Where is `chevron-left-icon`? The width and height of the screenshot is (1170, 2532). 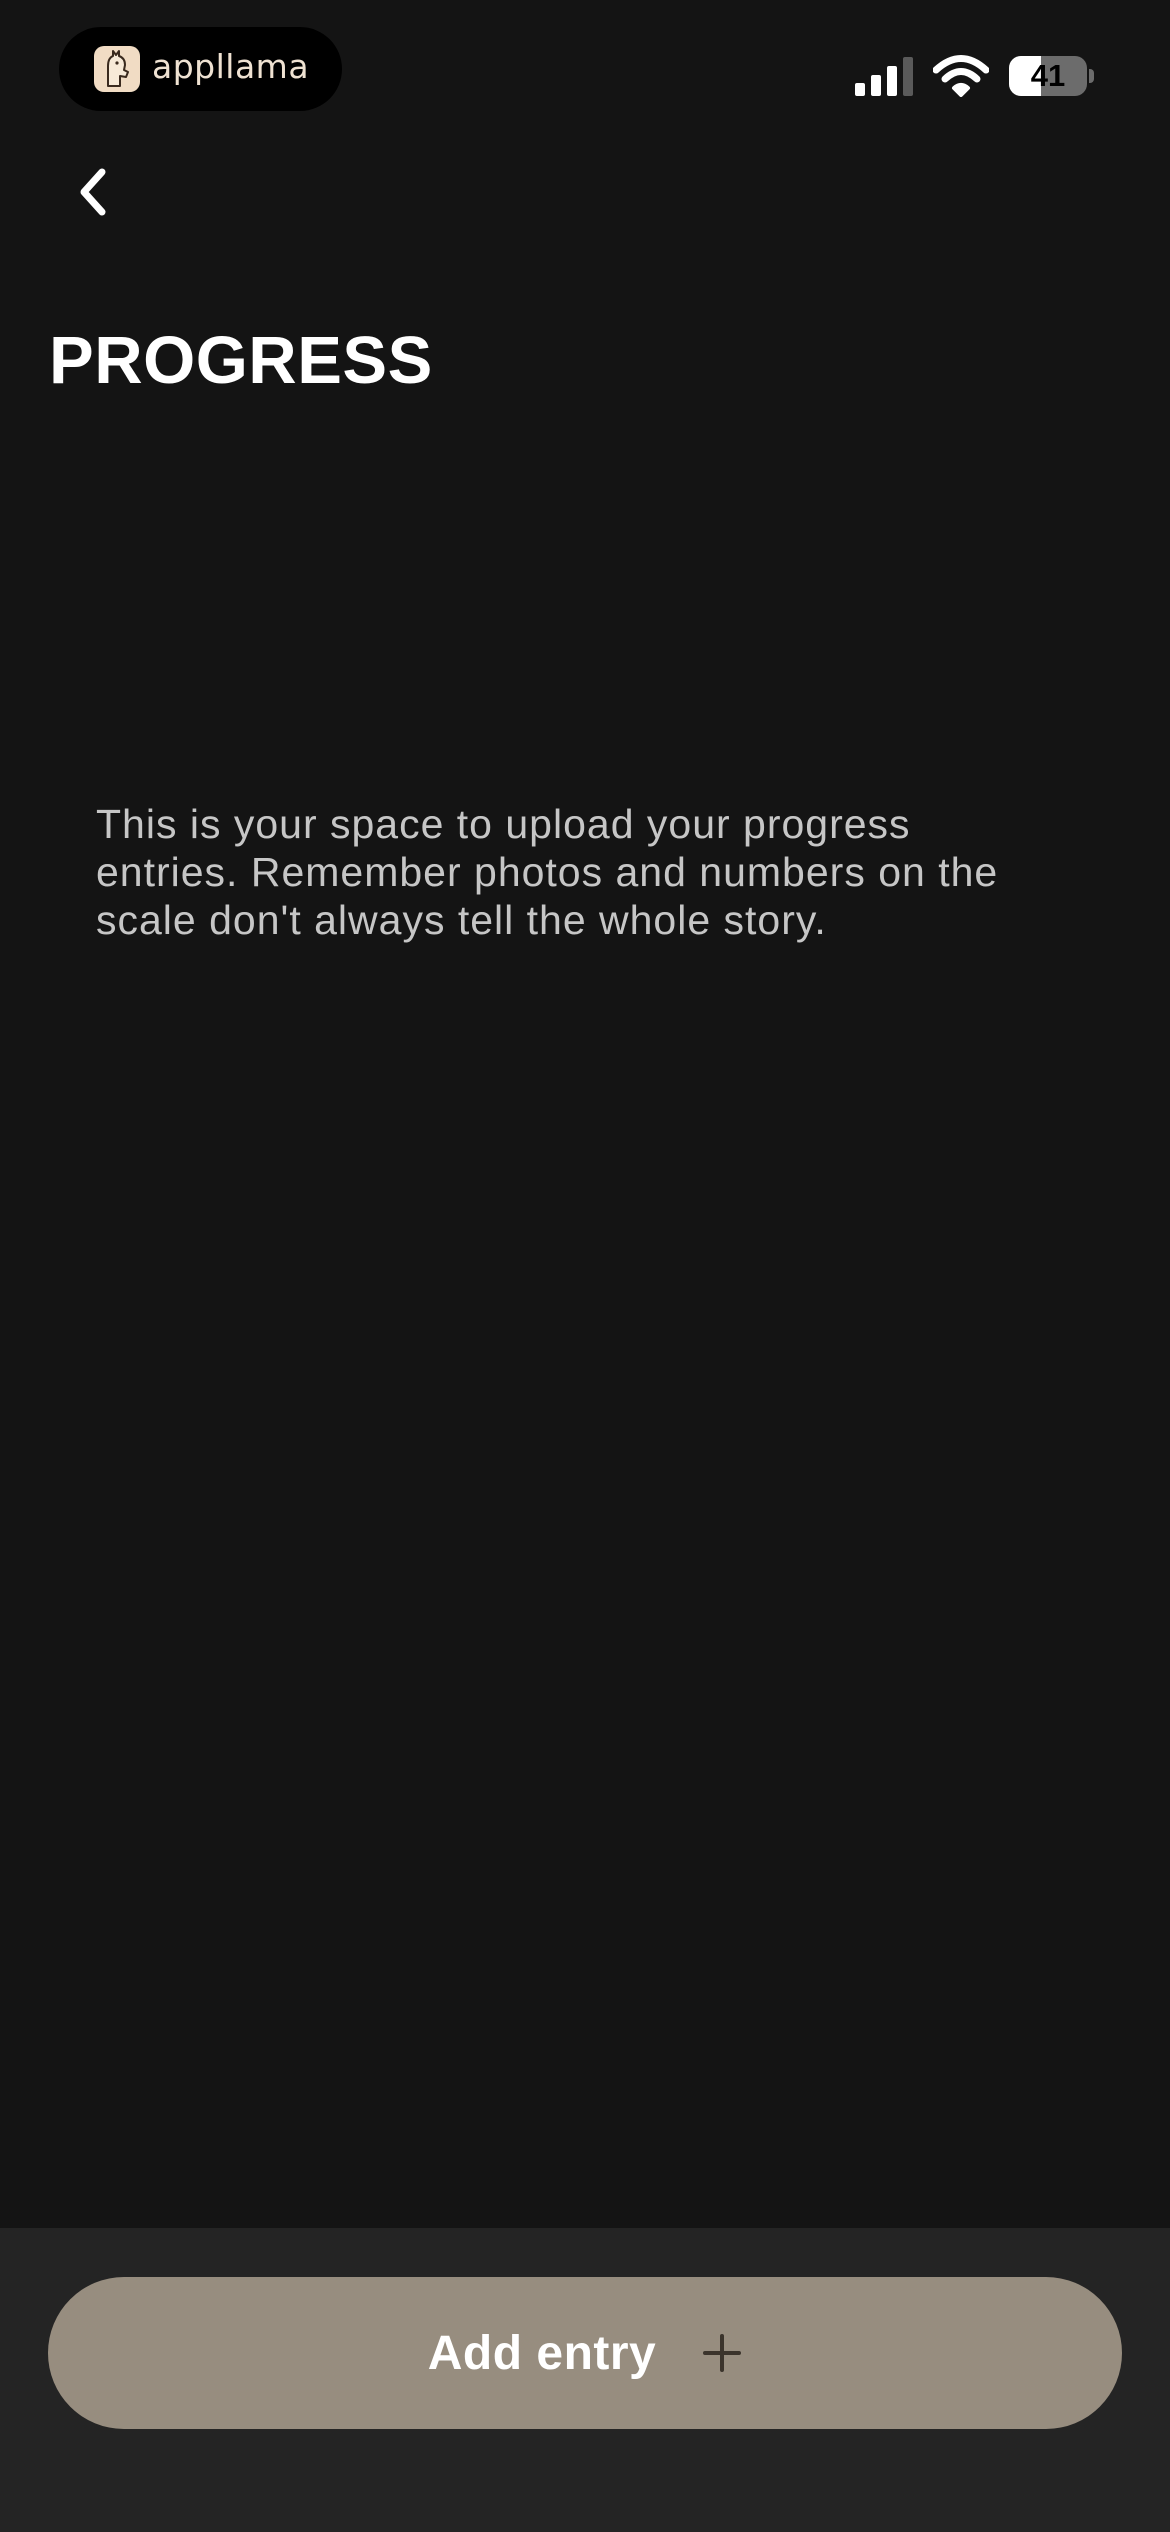 chevron-left-icon is located at coordinates (93, 192).